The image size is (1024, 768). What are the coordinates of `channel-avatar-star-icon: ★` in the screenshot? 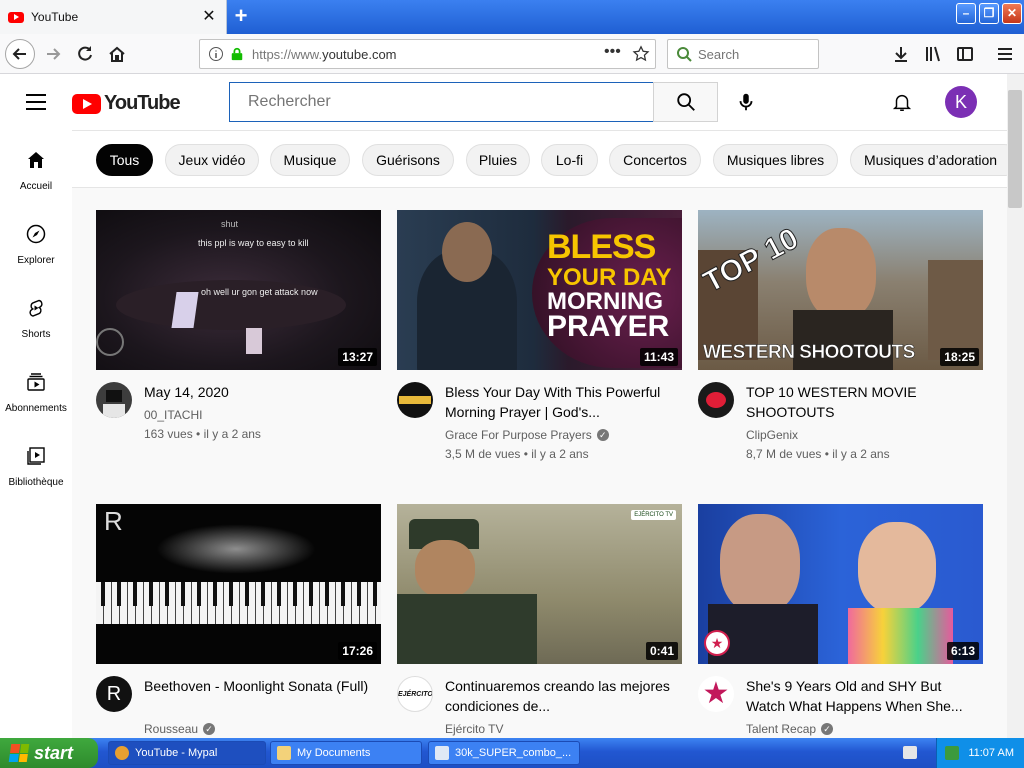 It's located at (716, 694).